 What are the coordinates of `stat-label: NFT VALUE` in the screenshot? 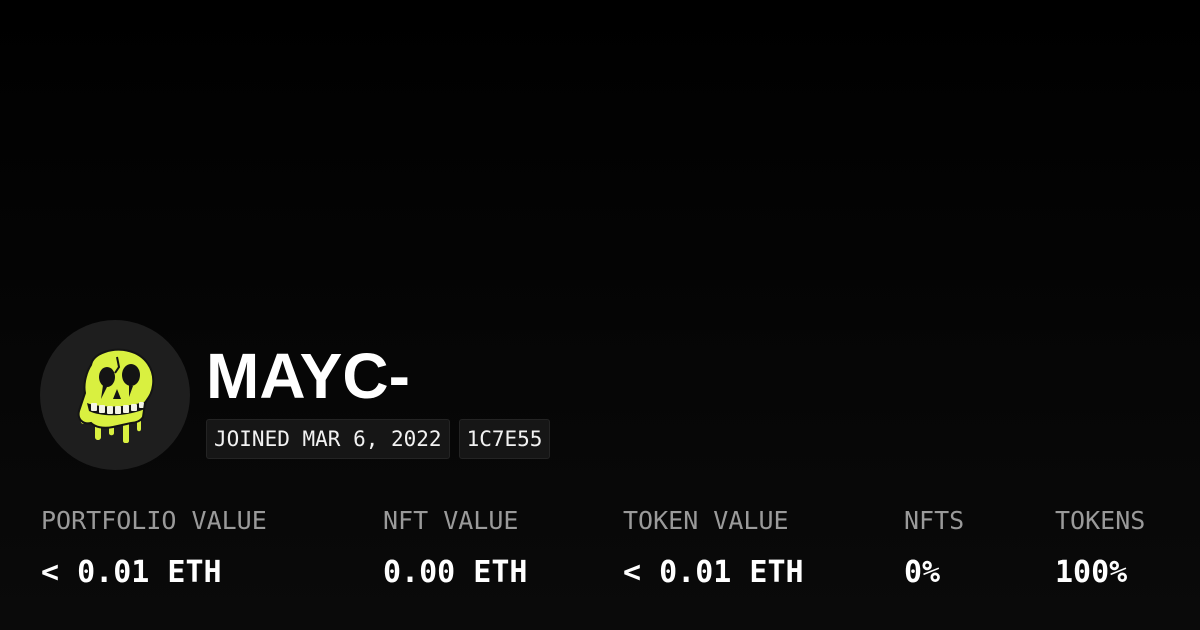 It's located at (451, 520).